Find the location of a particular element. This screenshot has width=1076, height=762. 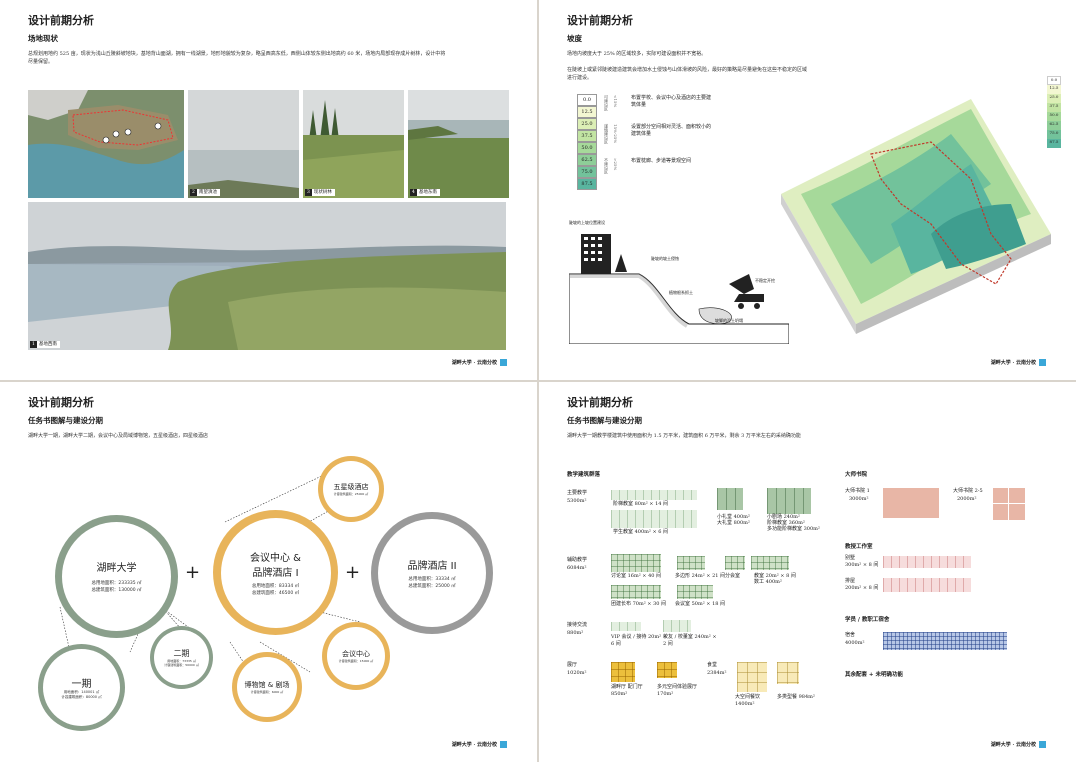

group-name: 主要教学 is located at coordinates (577, 493).